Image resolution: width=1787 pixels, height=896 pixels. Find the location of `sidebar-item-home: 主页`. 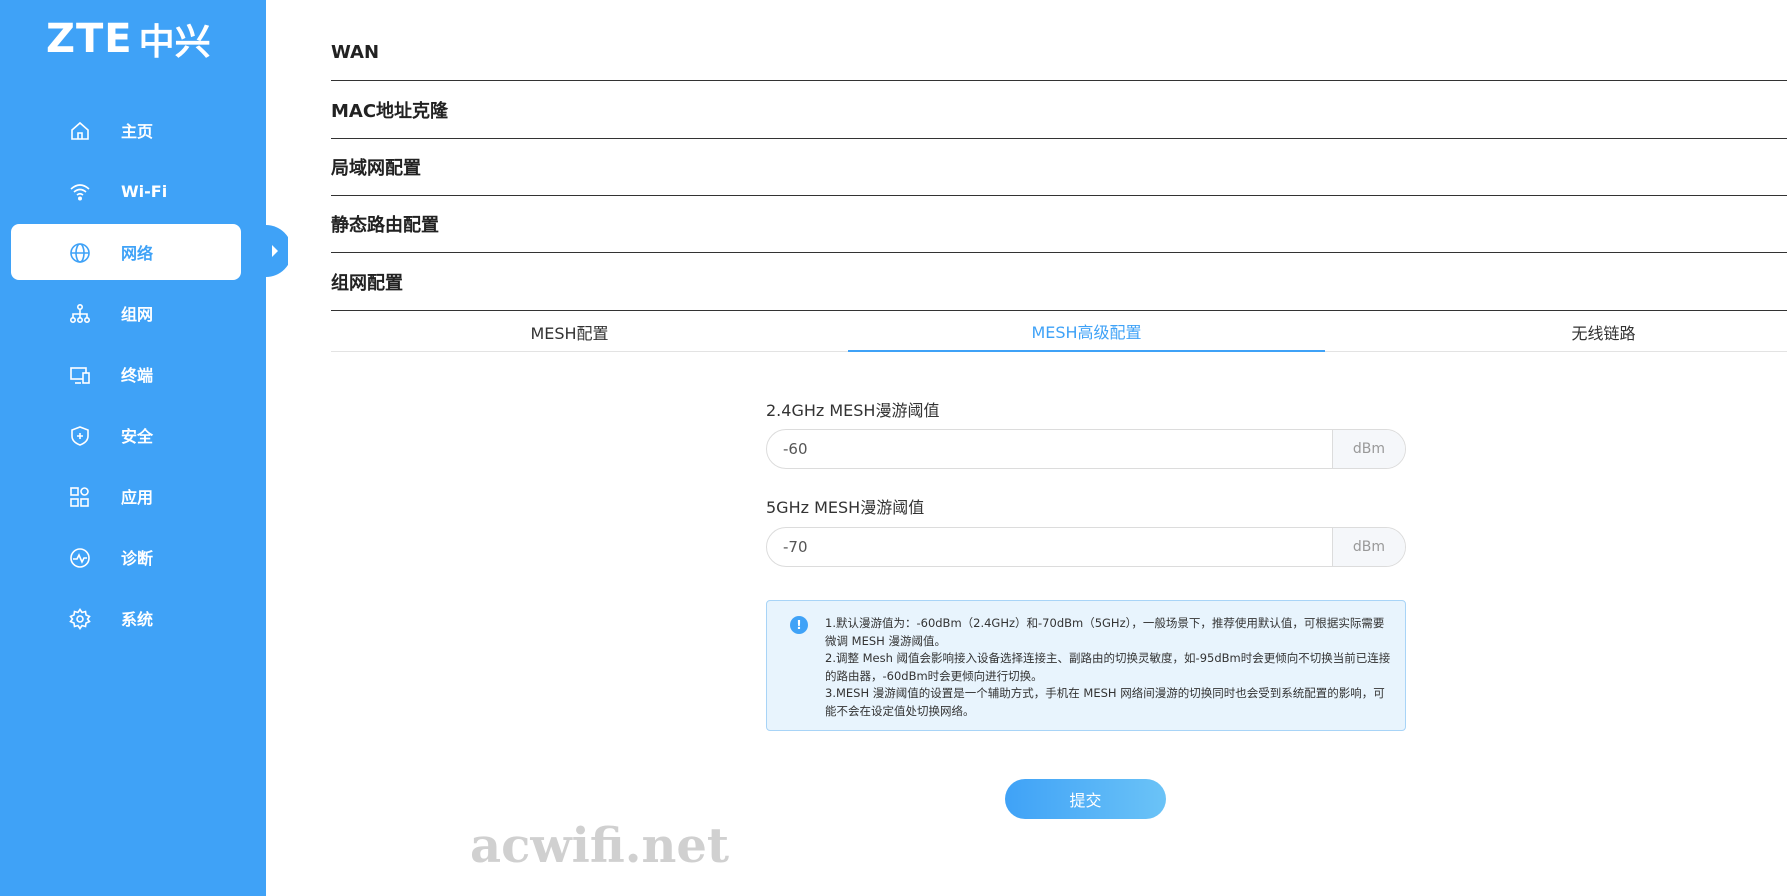

sidebar-item-home: 主页 is located at coordinates (126, 130).